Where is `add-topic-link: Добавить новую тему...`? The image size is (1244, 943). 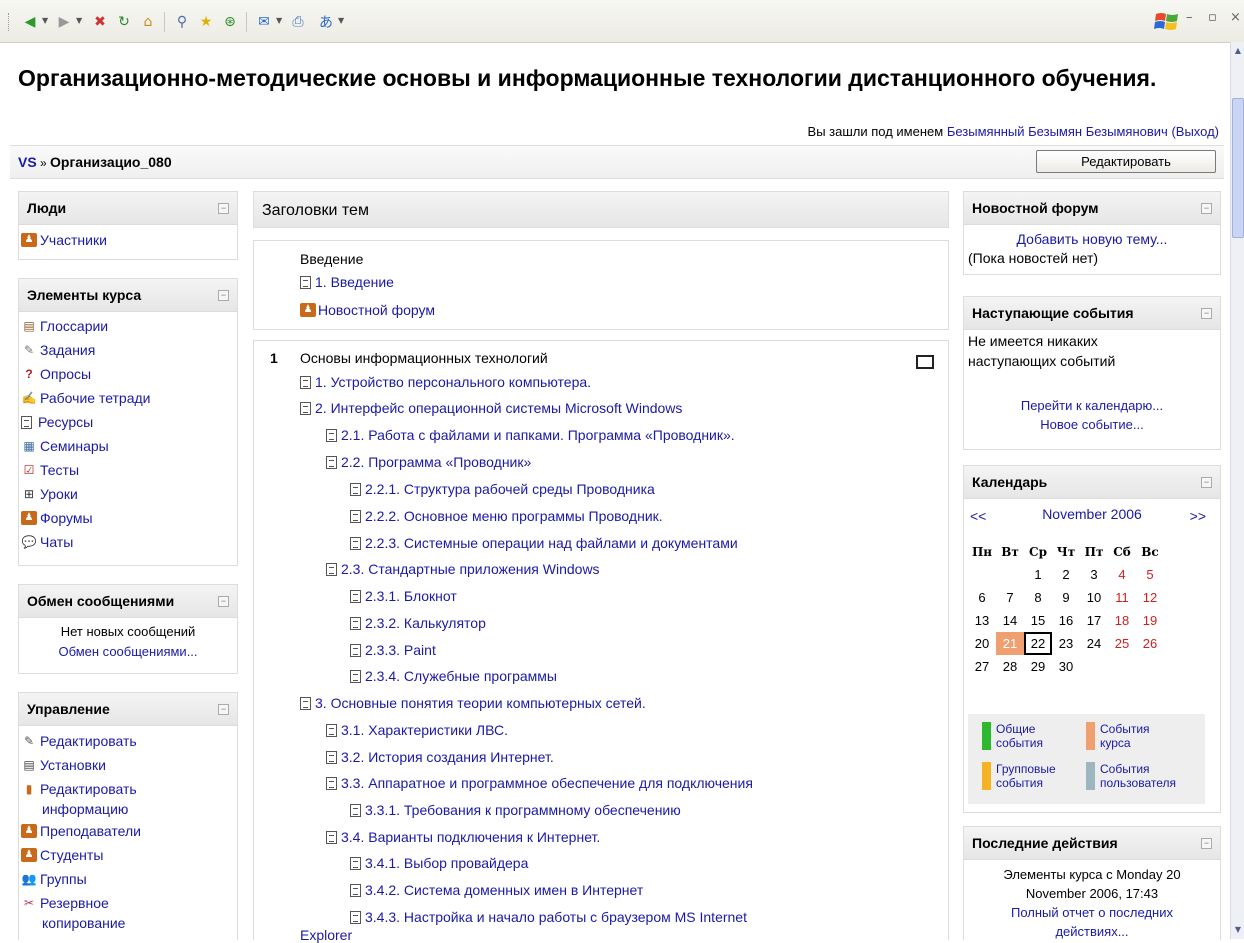 add-topic-link: Добавить новую тему... is located at coordinates (1092, 239).